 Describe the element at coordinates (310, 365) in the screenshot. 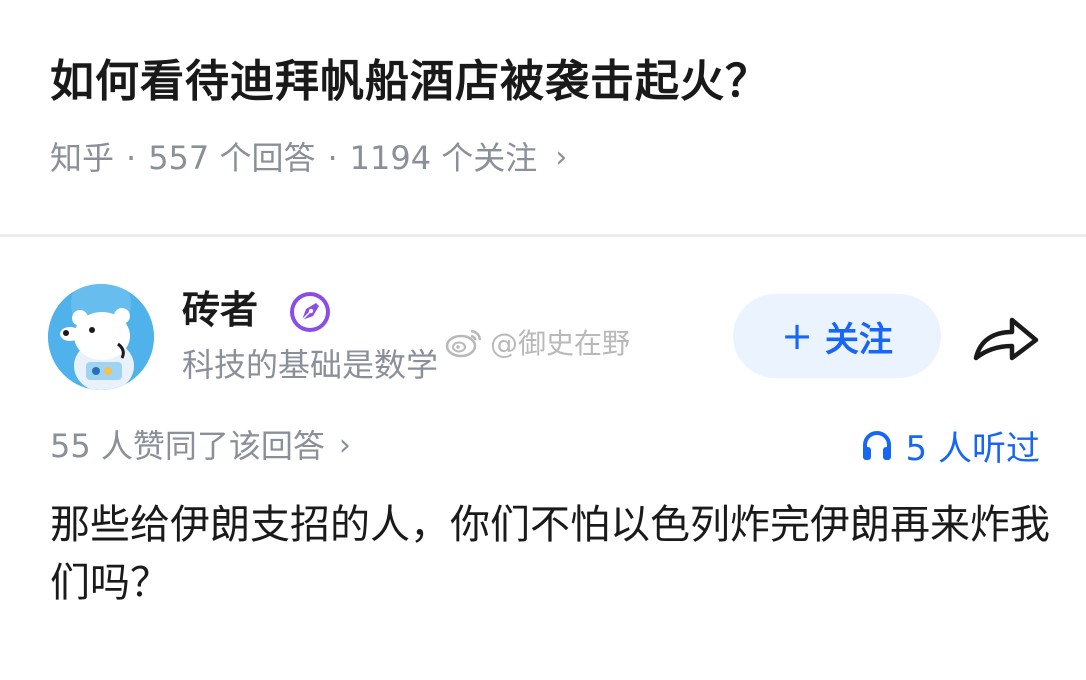

I see `author-bio: 科技的基础是数学` at that location.